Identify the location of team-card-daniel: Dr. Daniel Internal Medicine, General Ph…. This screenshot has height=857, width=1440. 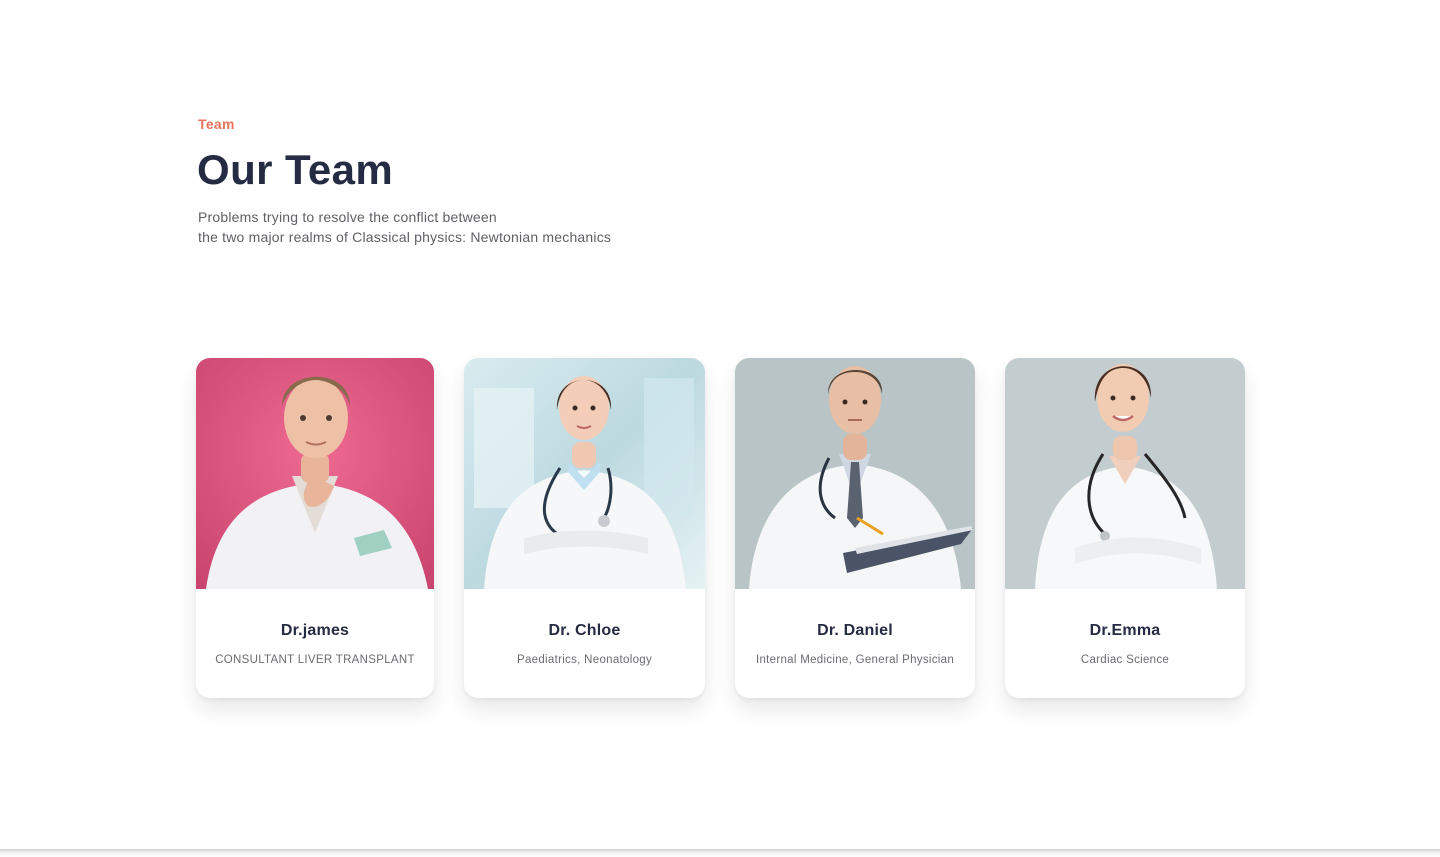
(855, 528).